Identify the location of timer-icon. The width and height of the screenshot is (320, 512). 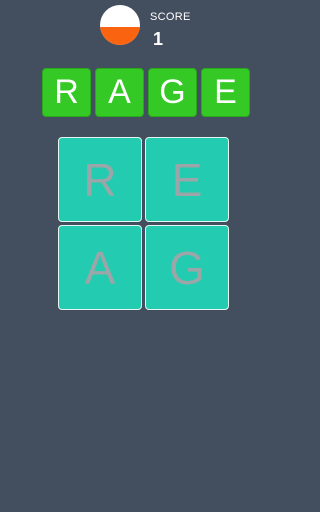
(120, 25).